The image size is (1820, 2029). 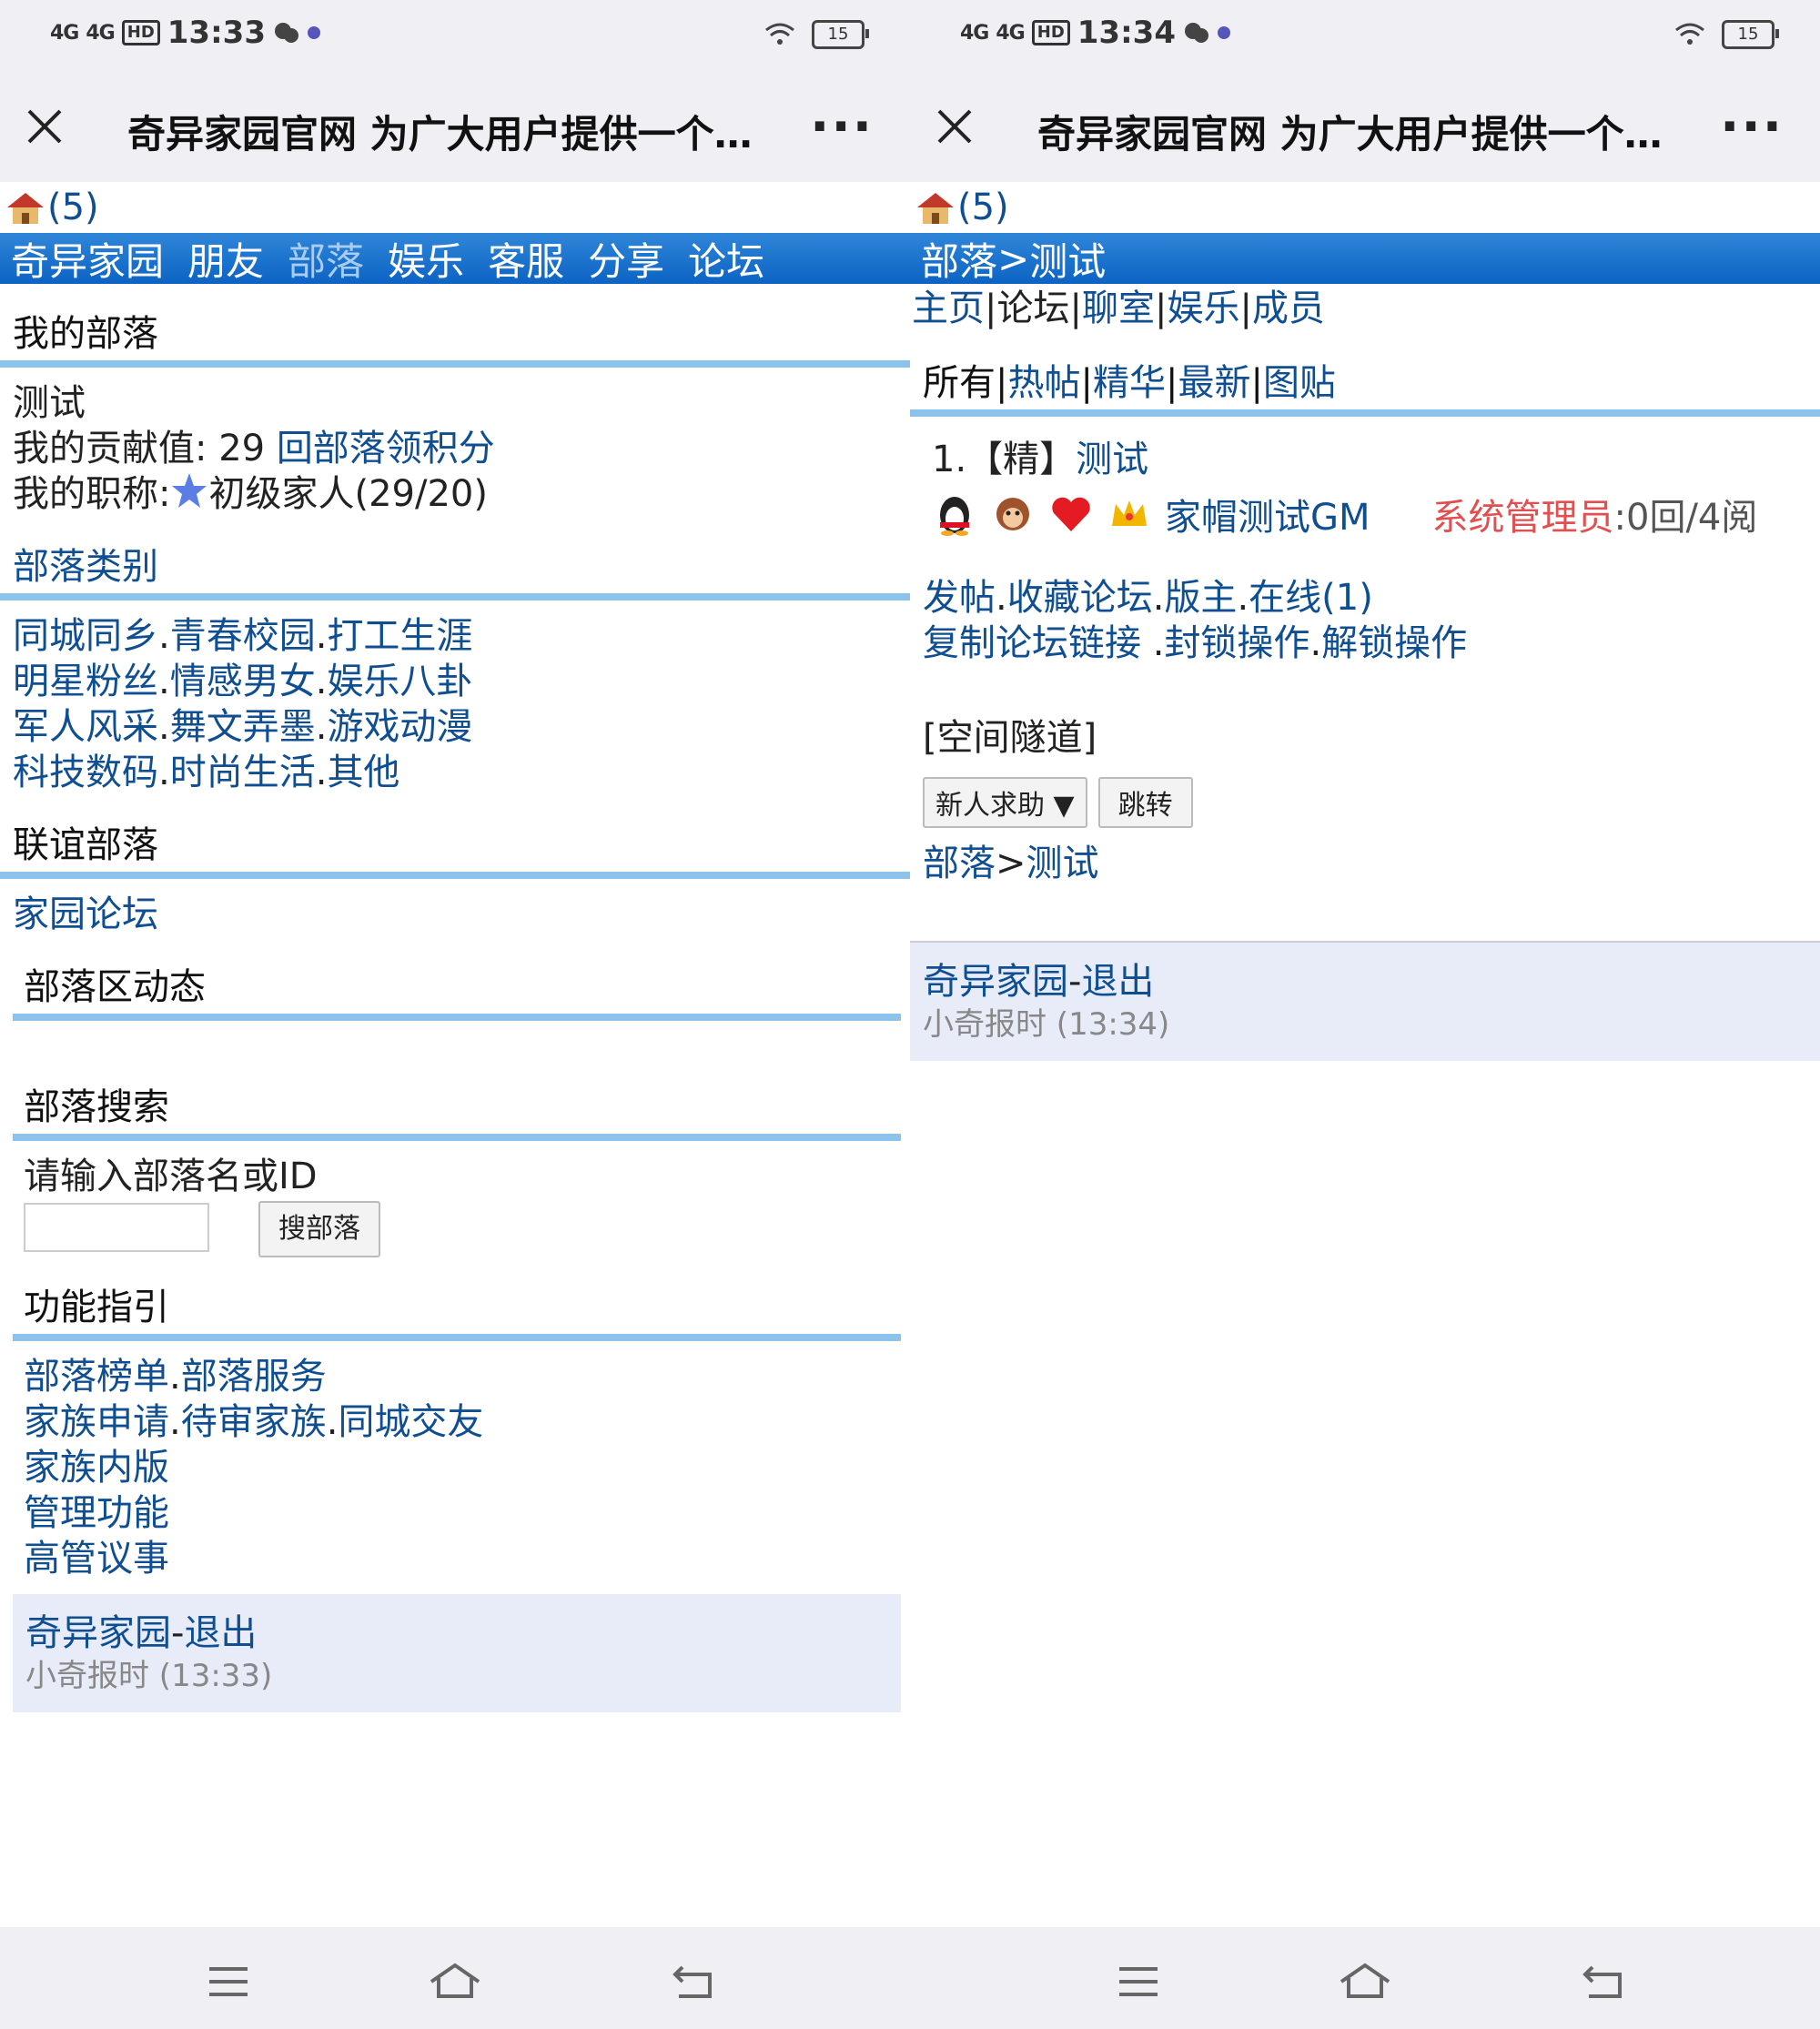 What do you see at coordinates (411, 1422) in the screenshot?
I see `guide-link: 同城交友` at bounding box center [411, 1422].